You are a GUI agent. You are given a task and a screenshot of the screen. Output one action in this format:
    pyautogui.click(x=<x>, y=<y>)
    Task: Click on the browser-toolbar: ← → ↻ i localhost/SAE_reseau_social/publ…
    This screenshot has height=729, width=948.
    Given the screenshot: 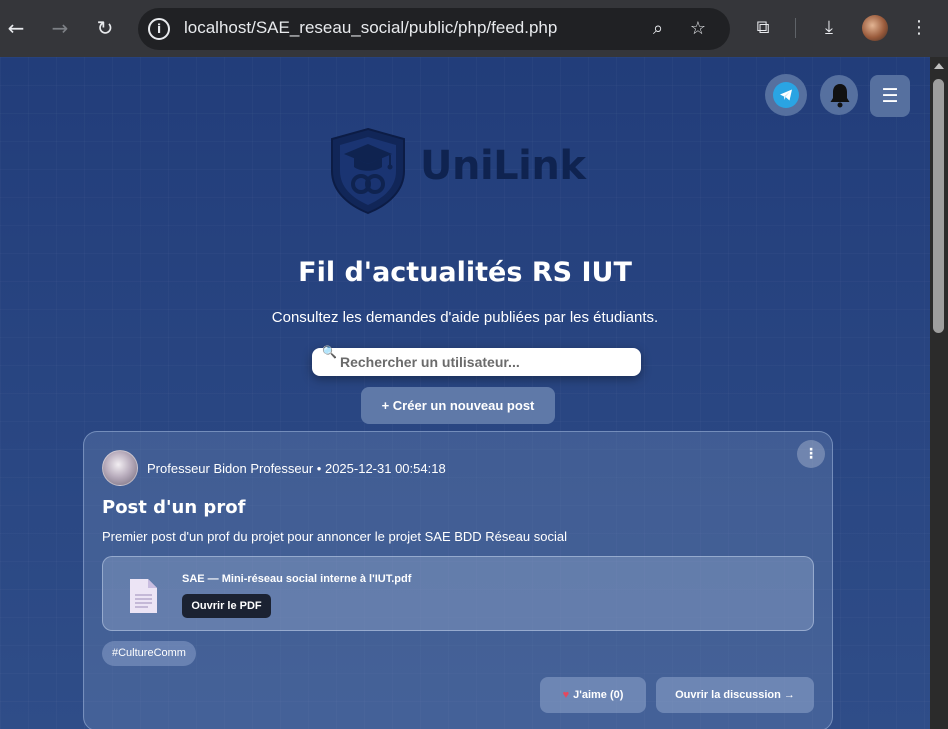 What is the action you would take?
    pyautogui.click(x=474, y=28)
    